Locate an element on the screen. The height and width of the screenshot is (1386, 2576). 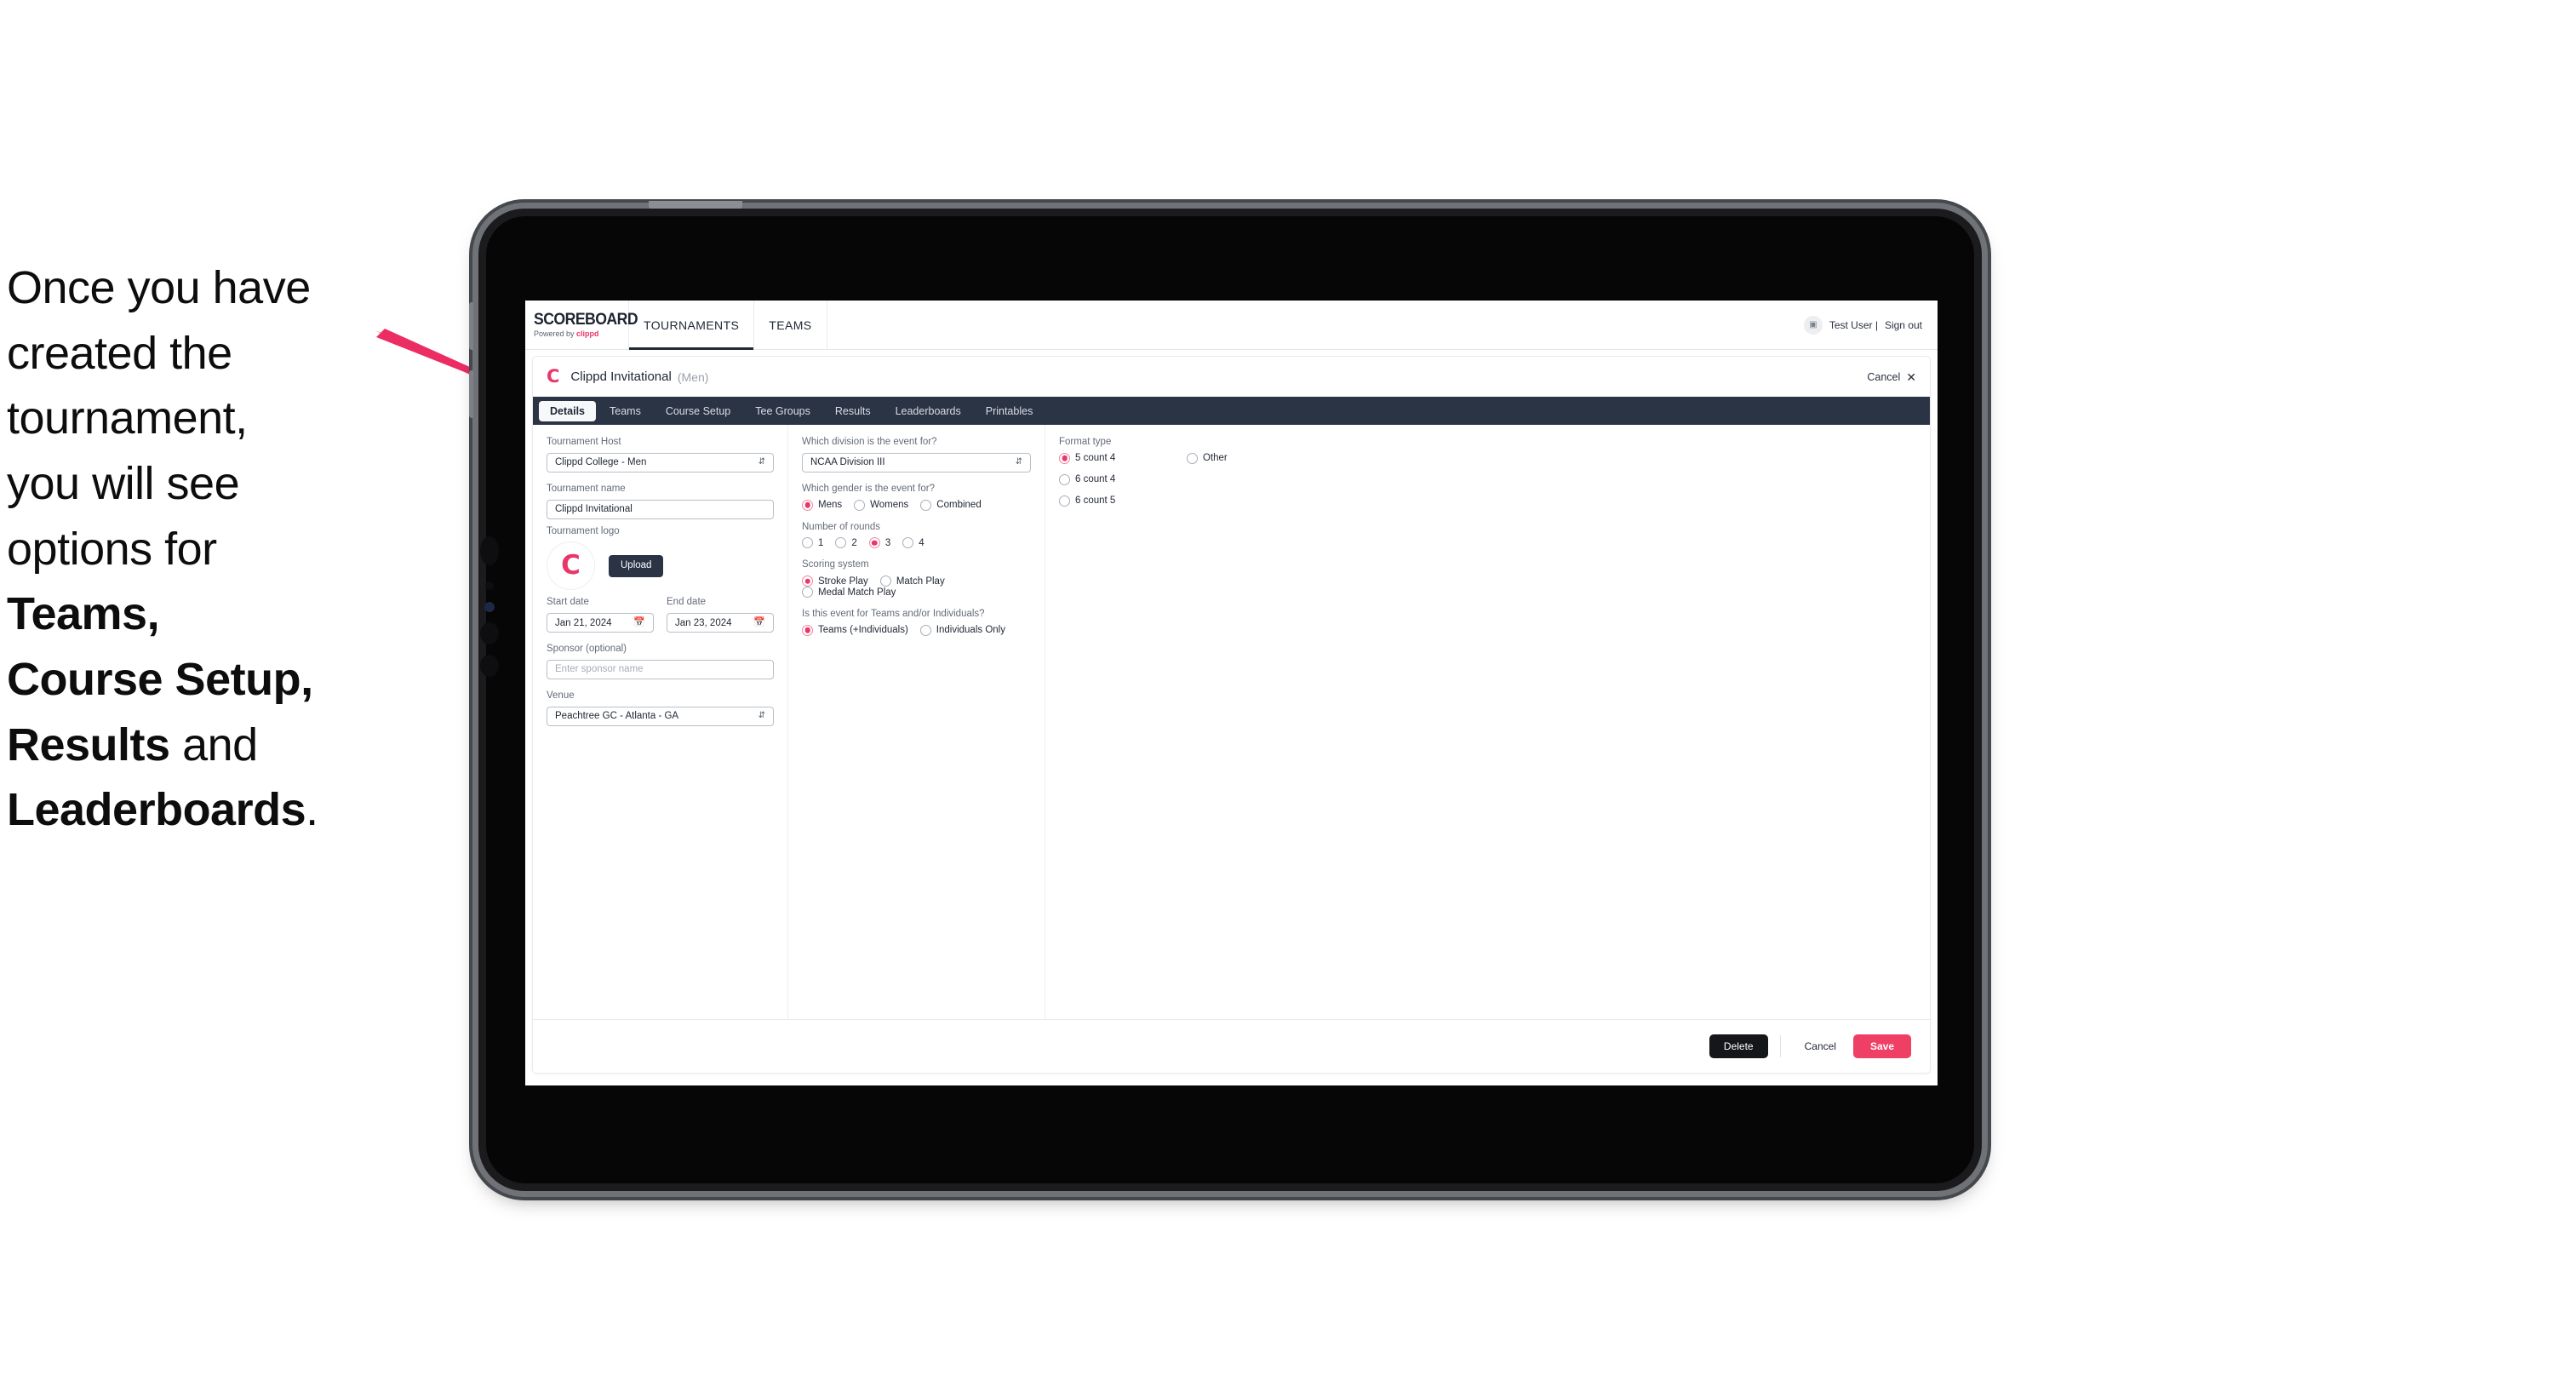
end-date-input: Jan 23, 2024 📅 is located at coordinates (720, 623).